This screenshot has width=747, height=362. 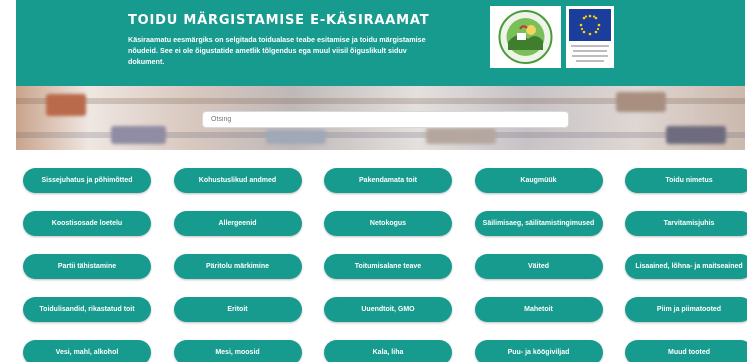 What do you see at coordinates (388, 266) in the screenshot?
I see `category-button: Toitumisalane teave` at bounding box center [388, 266].